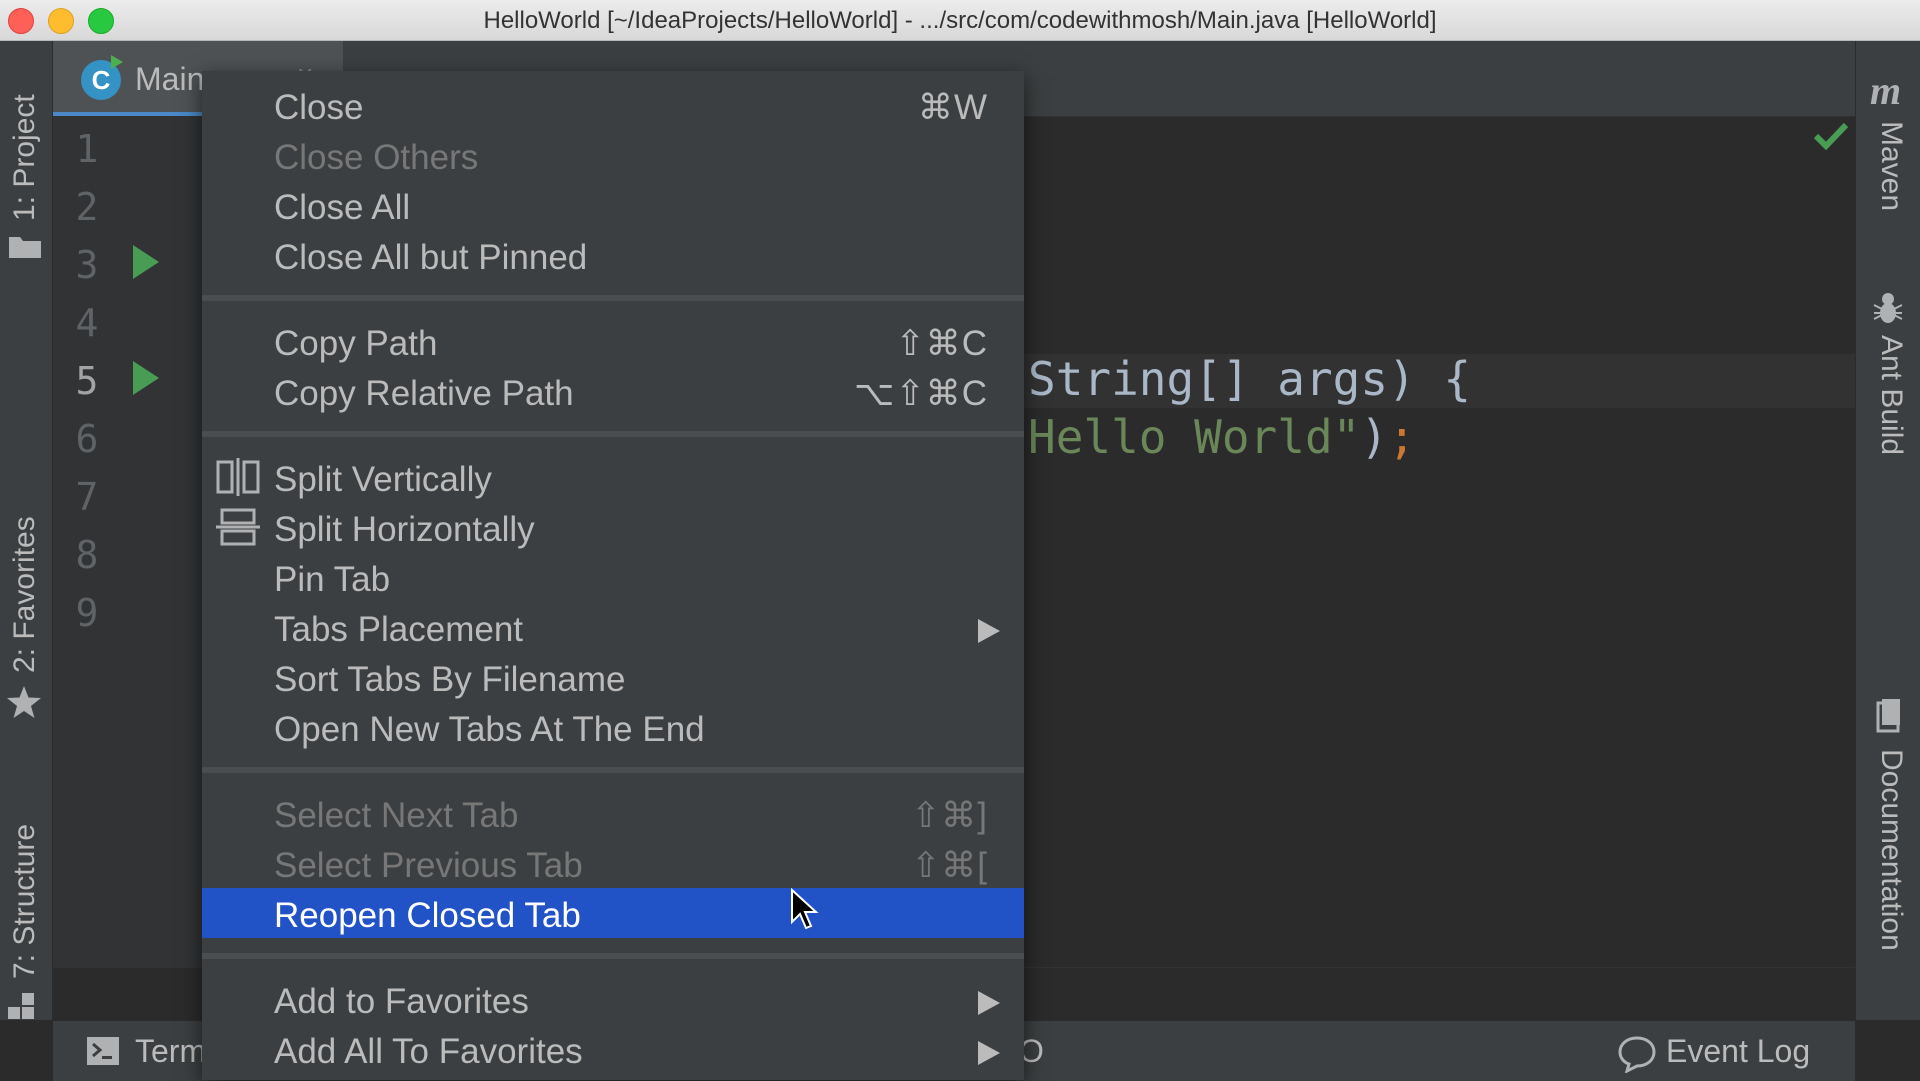 The image size is (1920, 1081). What do you see at coordinates (170, 1051) in the screenshot?
I see `terminal-toolwindow-button: Term` at bounding box center [170, 1051].